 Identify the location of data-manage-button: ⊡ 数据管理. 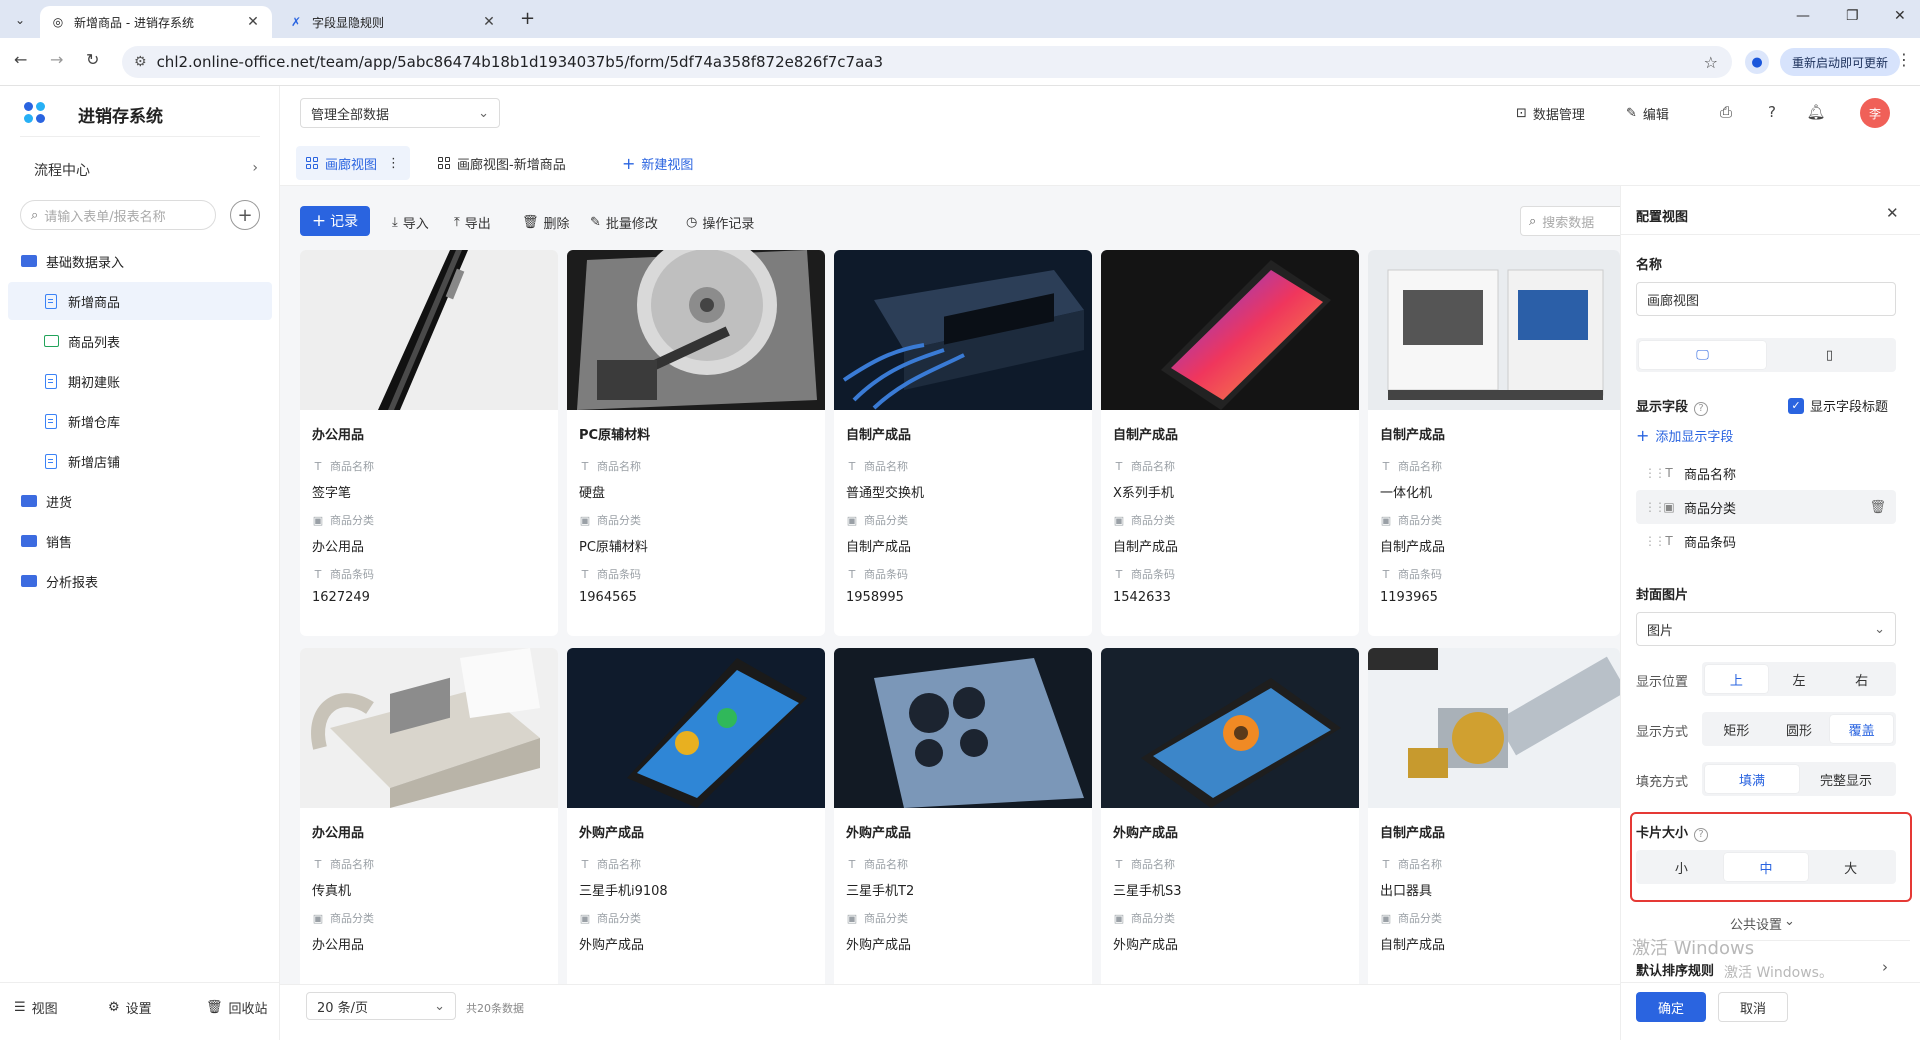
(1550, 113).